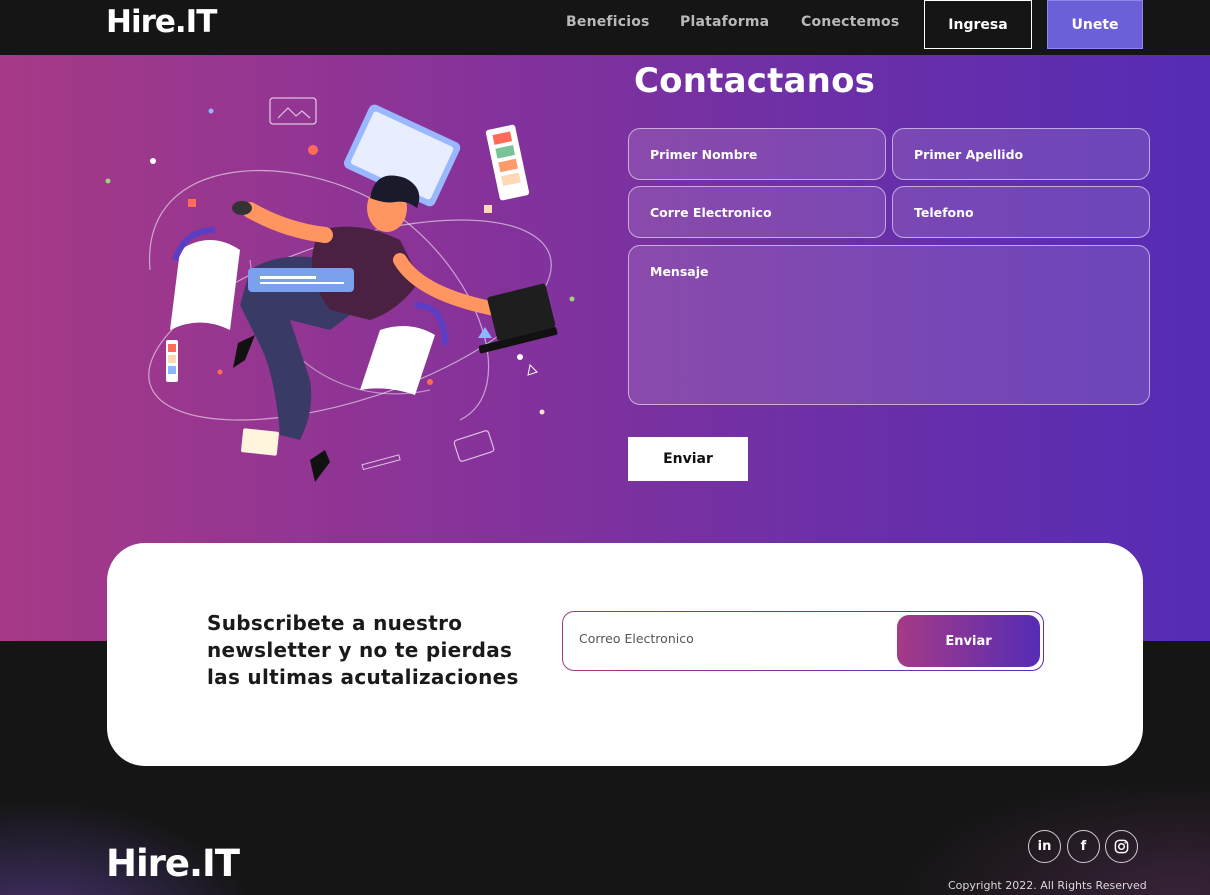 Image resolution: width=1210 pixels, height=895 pixels. What do you see at coordinates (978, 24) in the screenshot?
I see `login-button: Ingresa` at bounding box center [978, 24].